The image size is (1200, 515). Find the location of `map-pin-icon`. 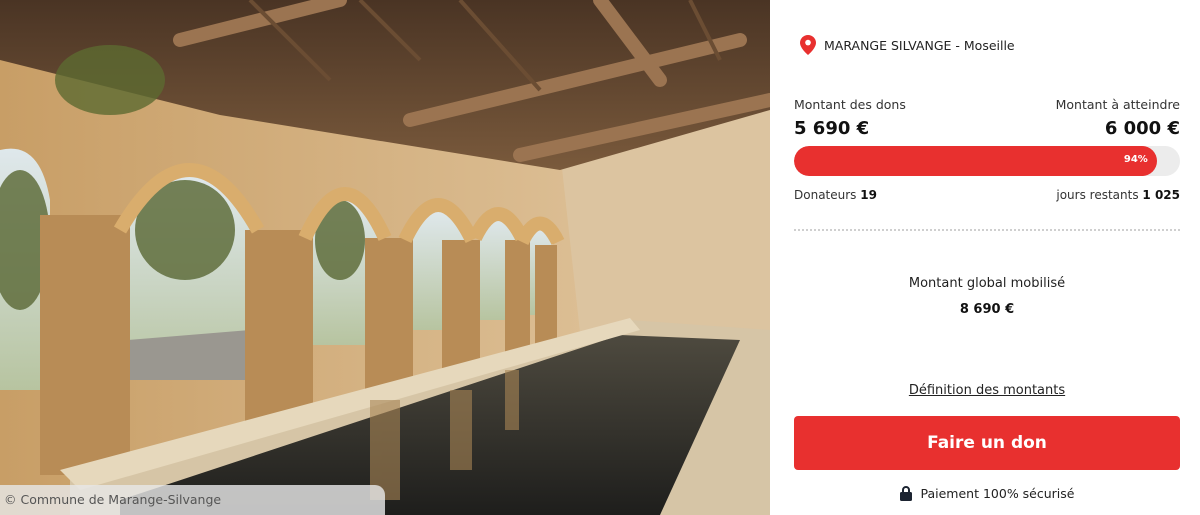

map-pin-icon is located at coordinates (808, 45).